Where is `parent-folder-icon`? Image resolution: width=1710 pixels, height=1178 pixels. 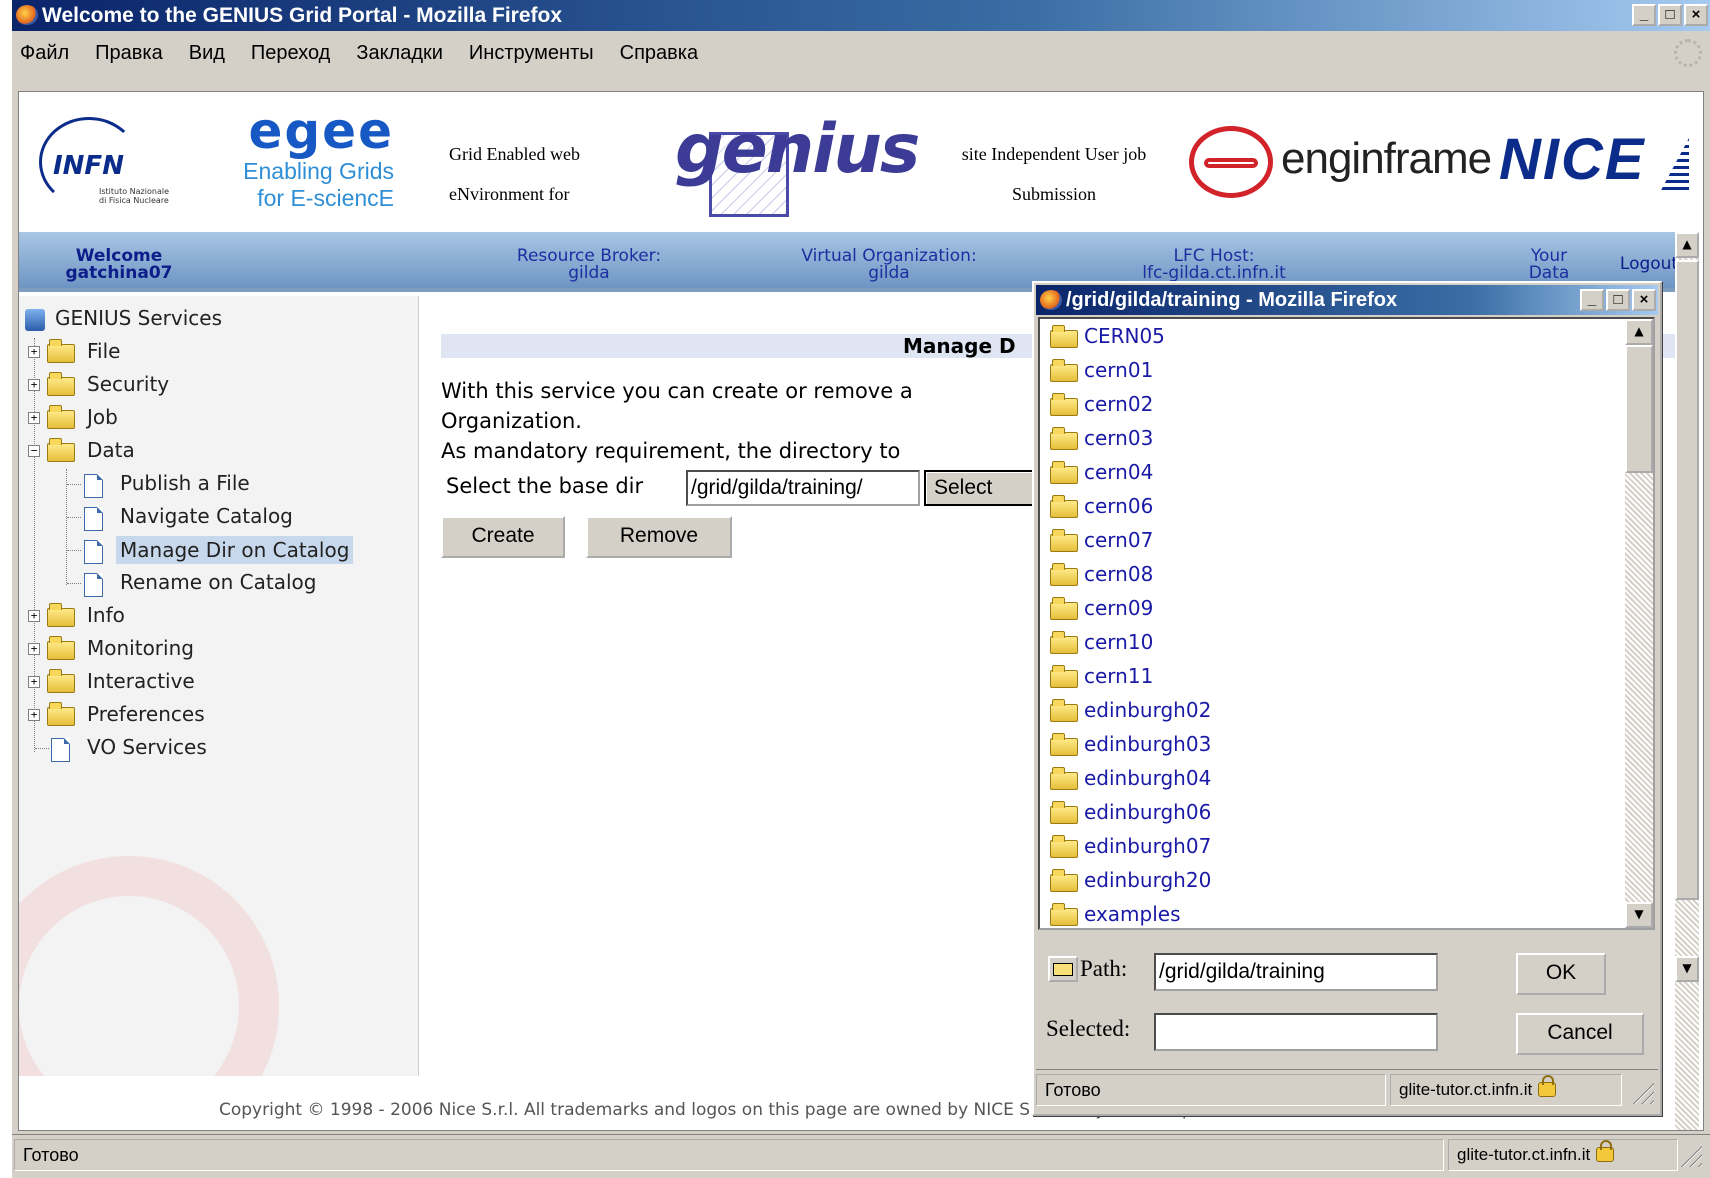 parent-folder-icon is located at coordinates (1063, 969).